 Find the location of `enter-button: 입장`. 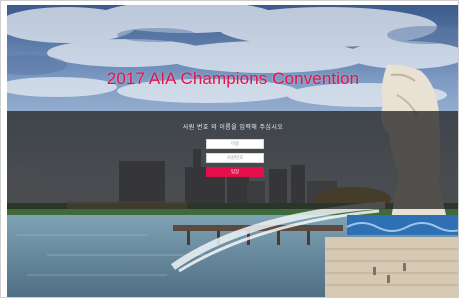

enter-button: 입장 is located at coordinates (235, 172).